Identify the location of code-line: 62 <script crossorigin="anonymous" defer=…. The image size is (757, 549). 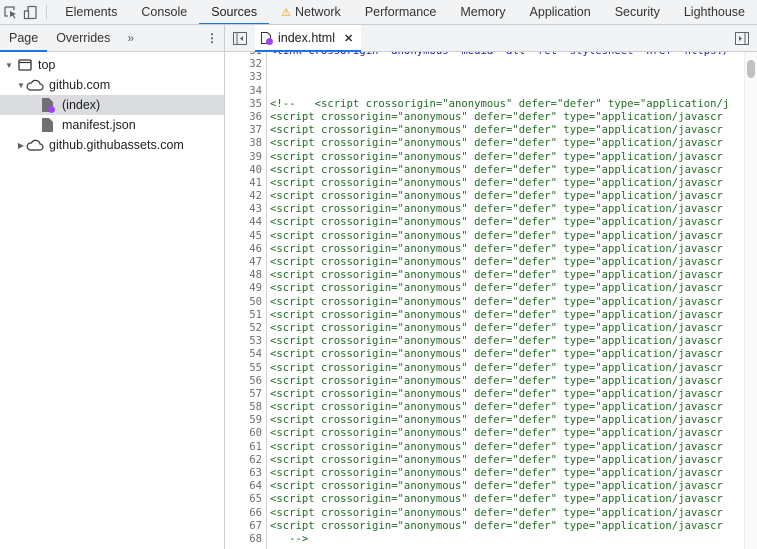
(491, 460).